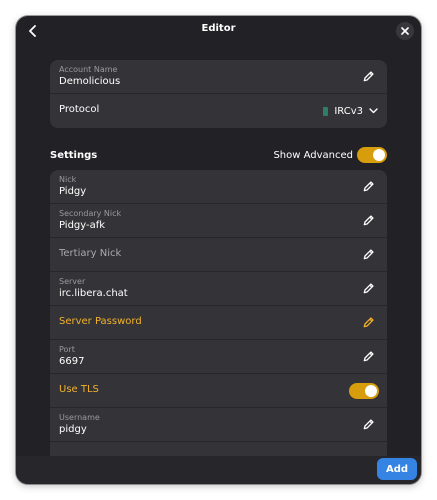 The height and width of the screenshot is (500, 437). What do you see at coordinates (218, 221) in the screenshot?
I see `secondary-nick-row: Secondary Nick Pidgy-afk` at bounding box center [218, 221].